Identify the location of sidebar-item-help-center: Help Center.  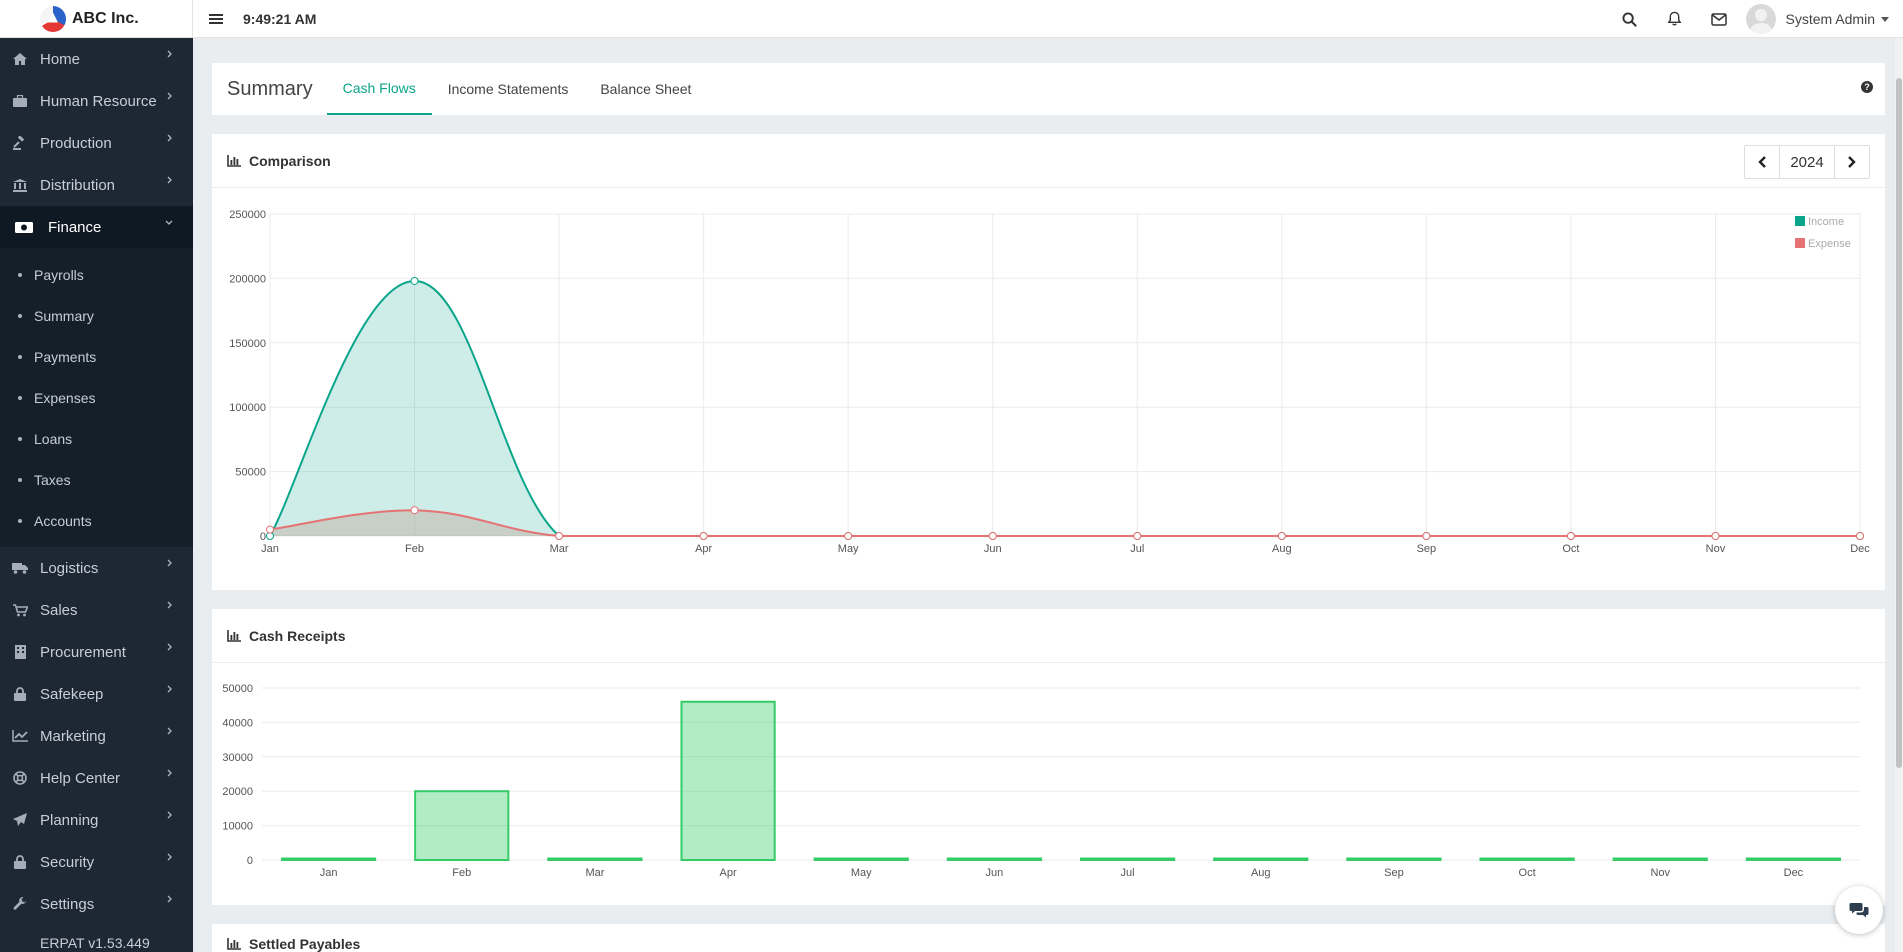
(96, 778).